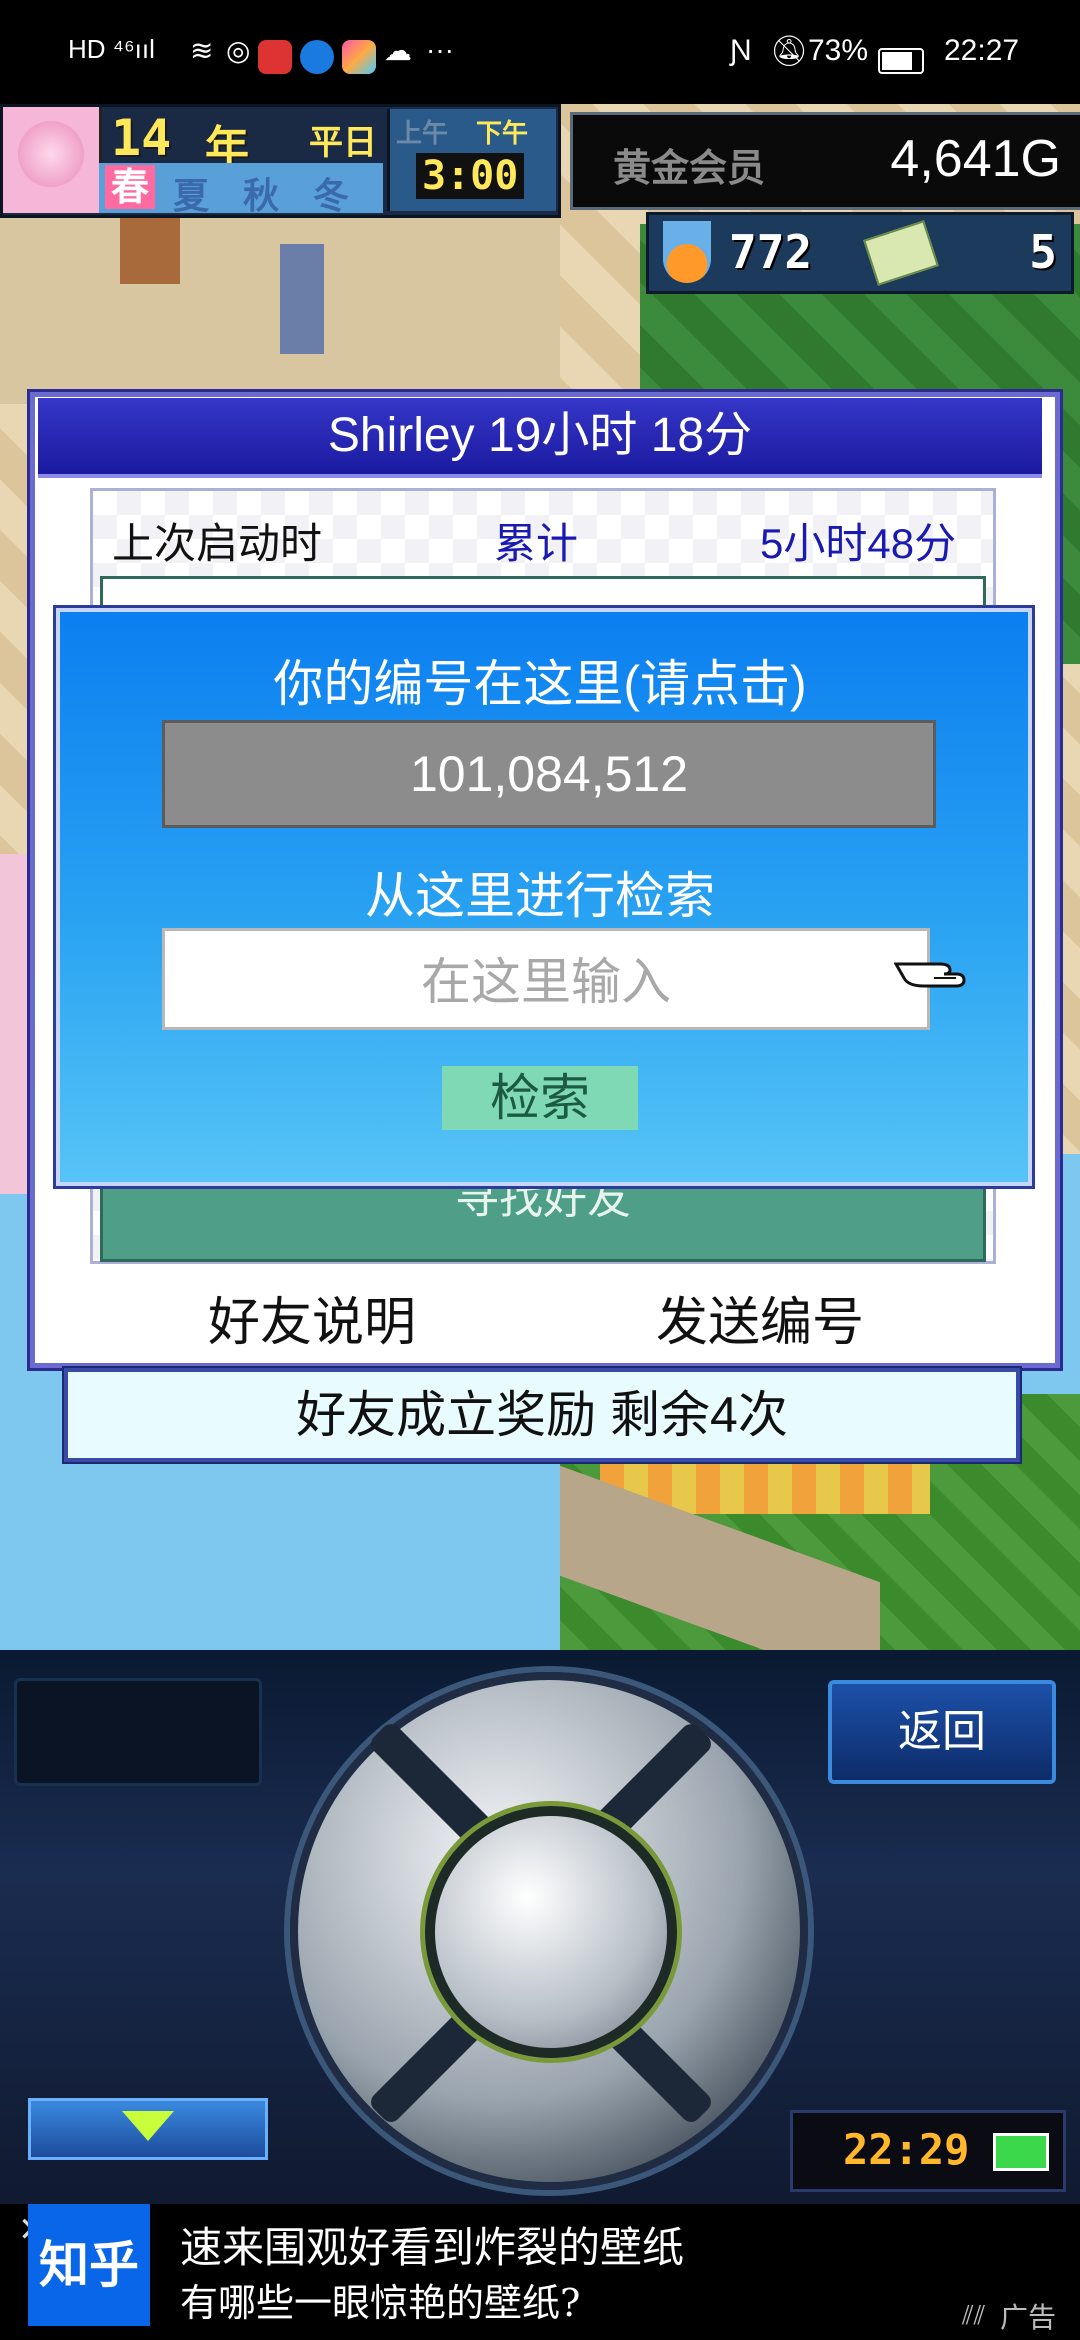 This screenshot has width=1080, height=2340. What do you see at coordinates (825, 161) in the screenshot?
I see `money-hud: 黄金会员 4,641G` at bounding box center [825, 161].